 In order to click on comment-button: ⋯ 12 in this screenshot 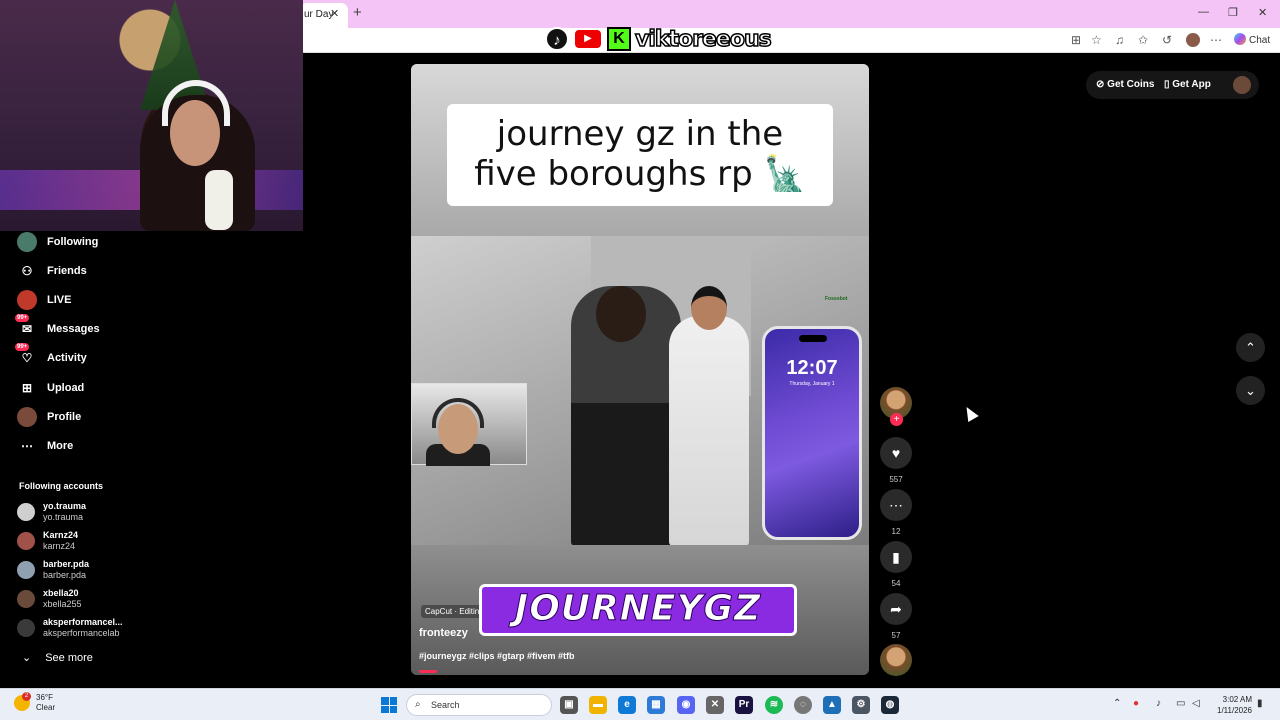, I will do `click(896, 512)`.